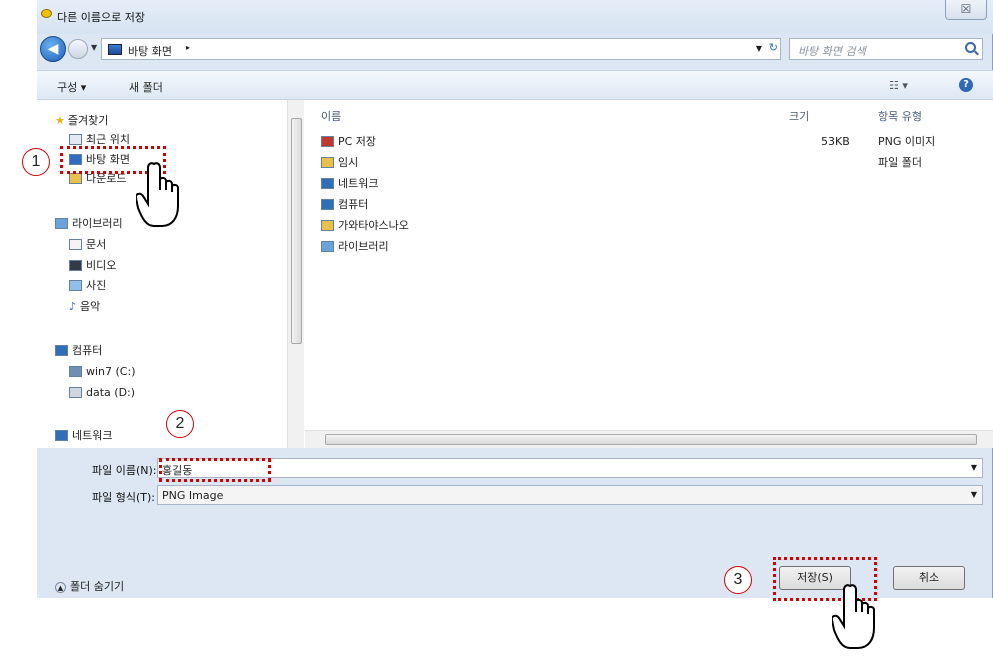 The image size is (993, 656). I want to click on step-2-marker: 2, so click(180, 424).